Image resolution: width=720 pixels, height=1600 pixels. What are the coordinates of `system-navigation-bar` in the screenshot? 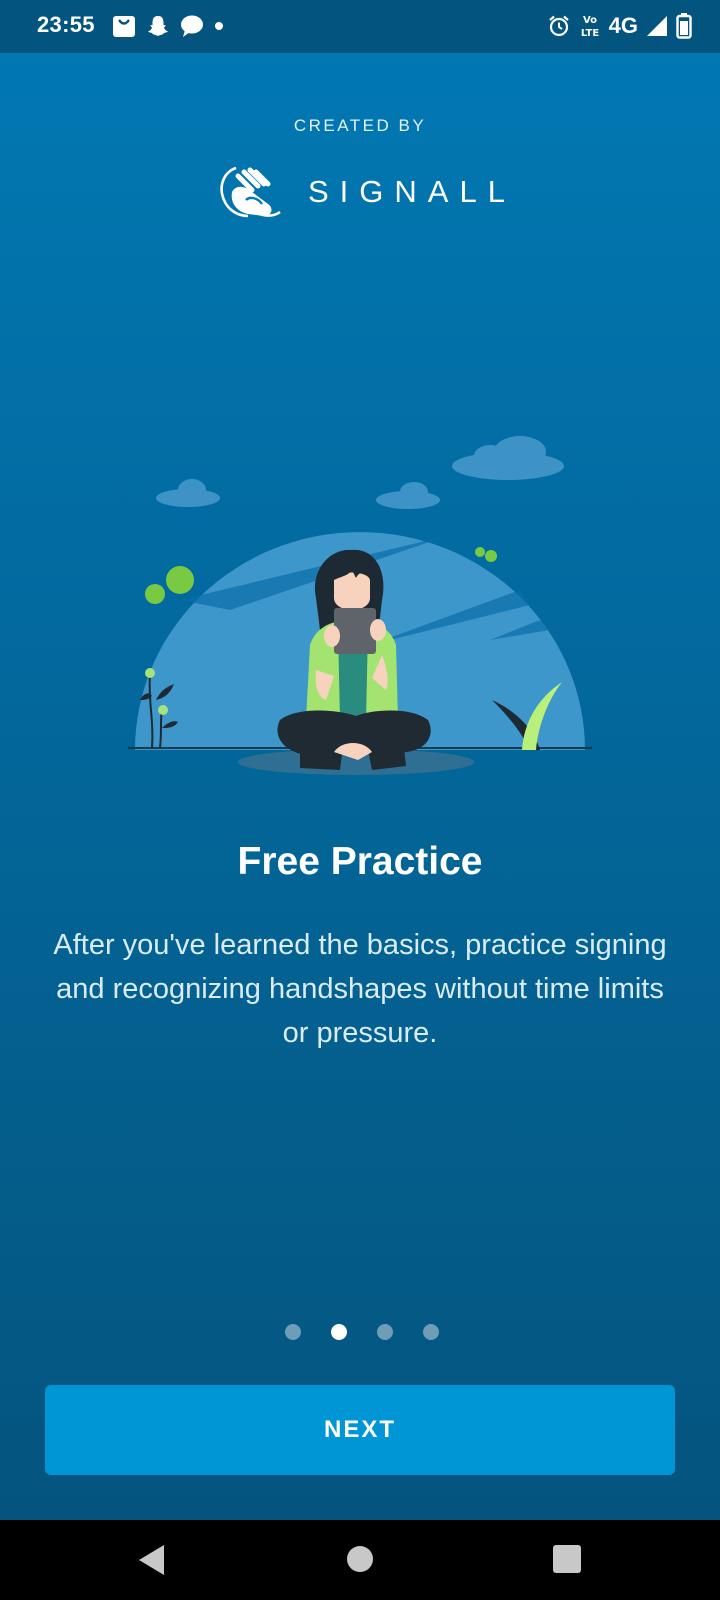 It's located at (360, 1560).